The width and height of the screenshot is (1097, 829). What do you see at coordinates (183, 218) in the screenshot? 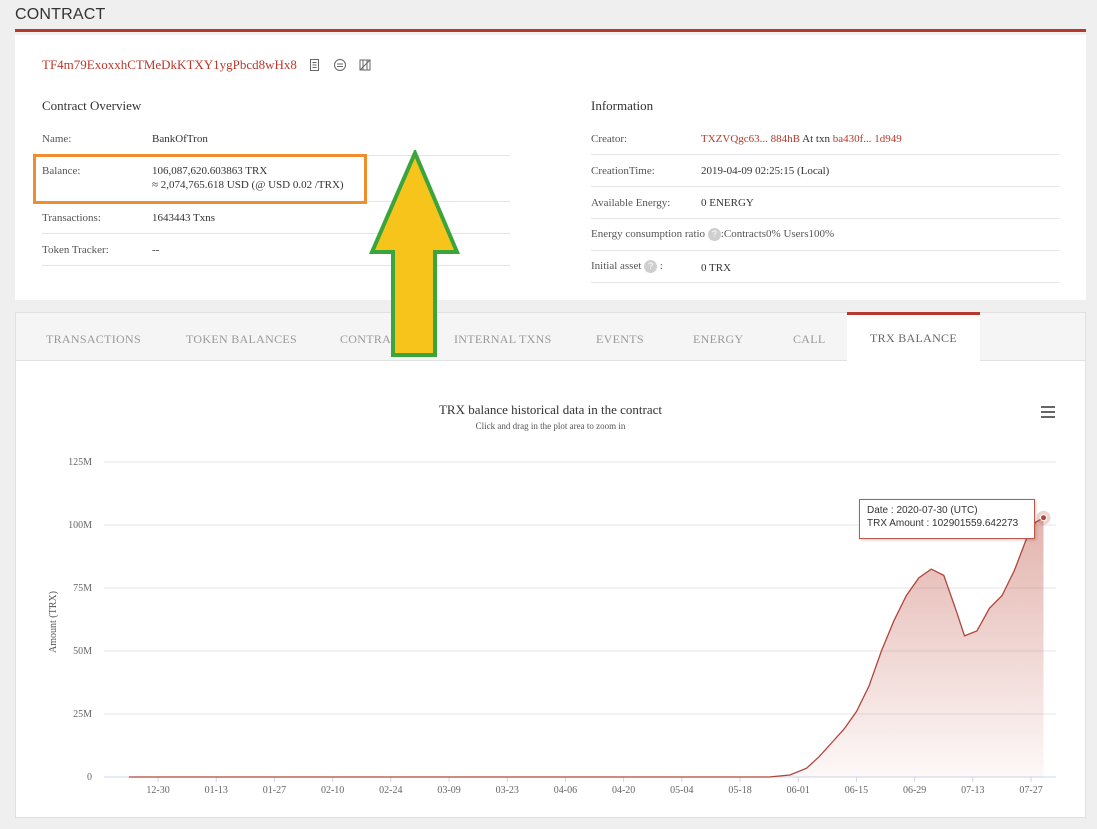
I see `transactions-value: 1643443 Txns` at bounding box center [183, 218].